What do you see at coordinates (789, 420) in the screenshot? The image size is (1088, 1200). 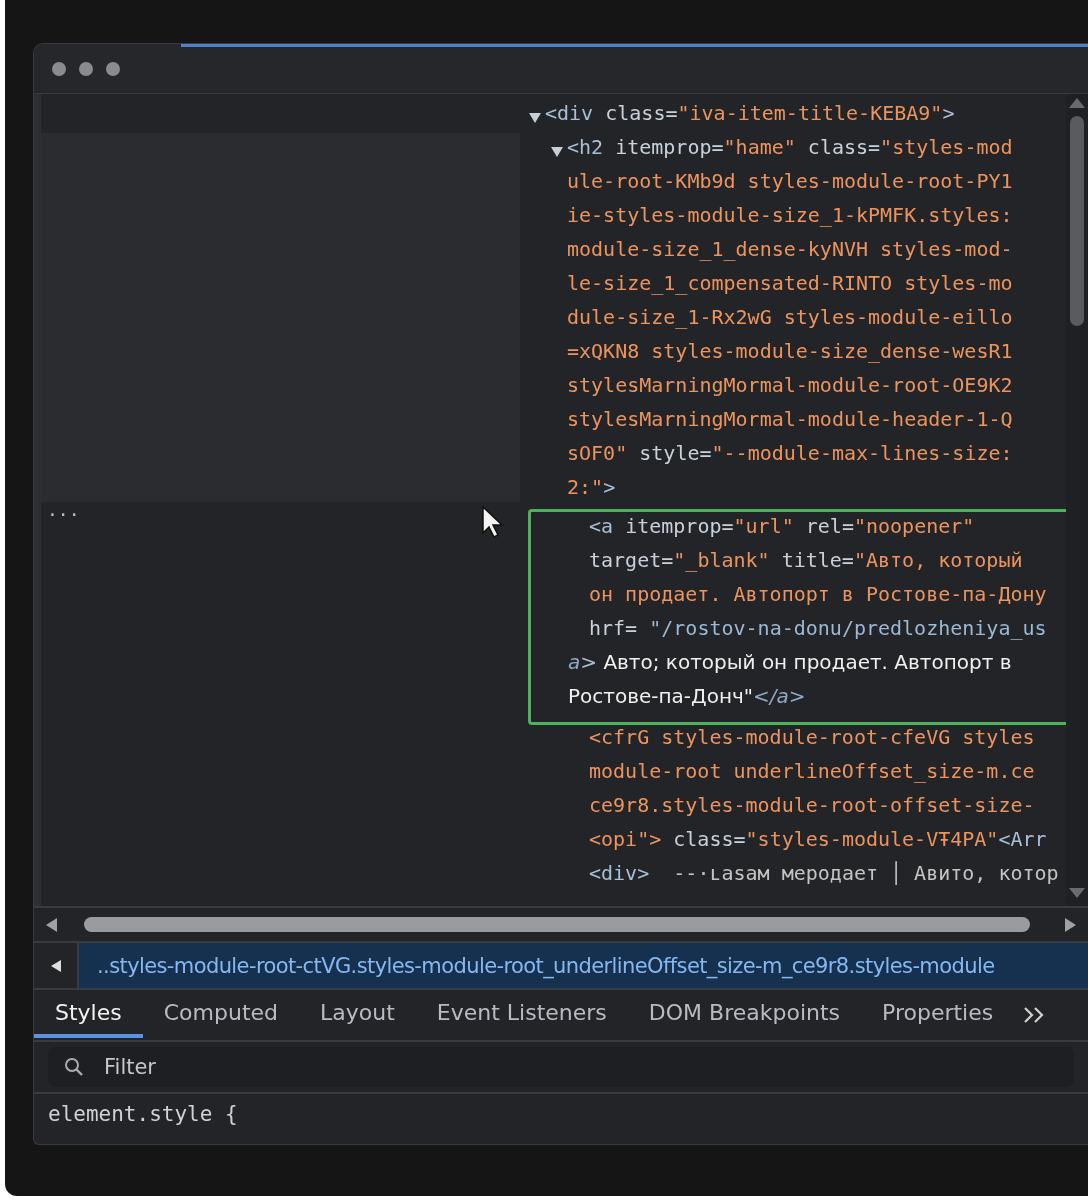 I see `code-line: stylesMarningMormal-module-header-1-Q` at bounding box center [789, 420].